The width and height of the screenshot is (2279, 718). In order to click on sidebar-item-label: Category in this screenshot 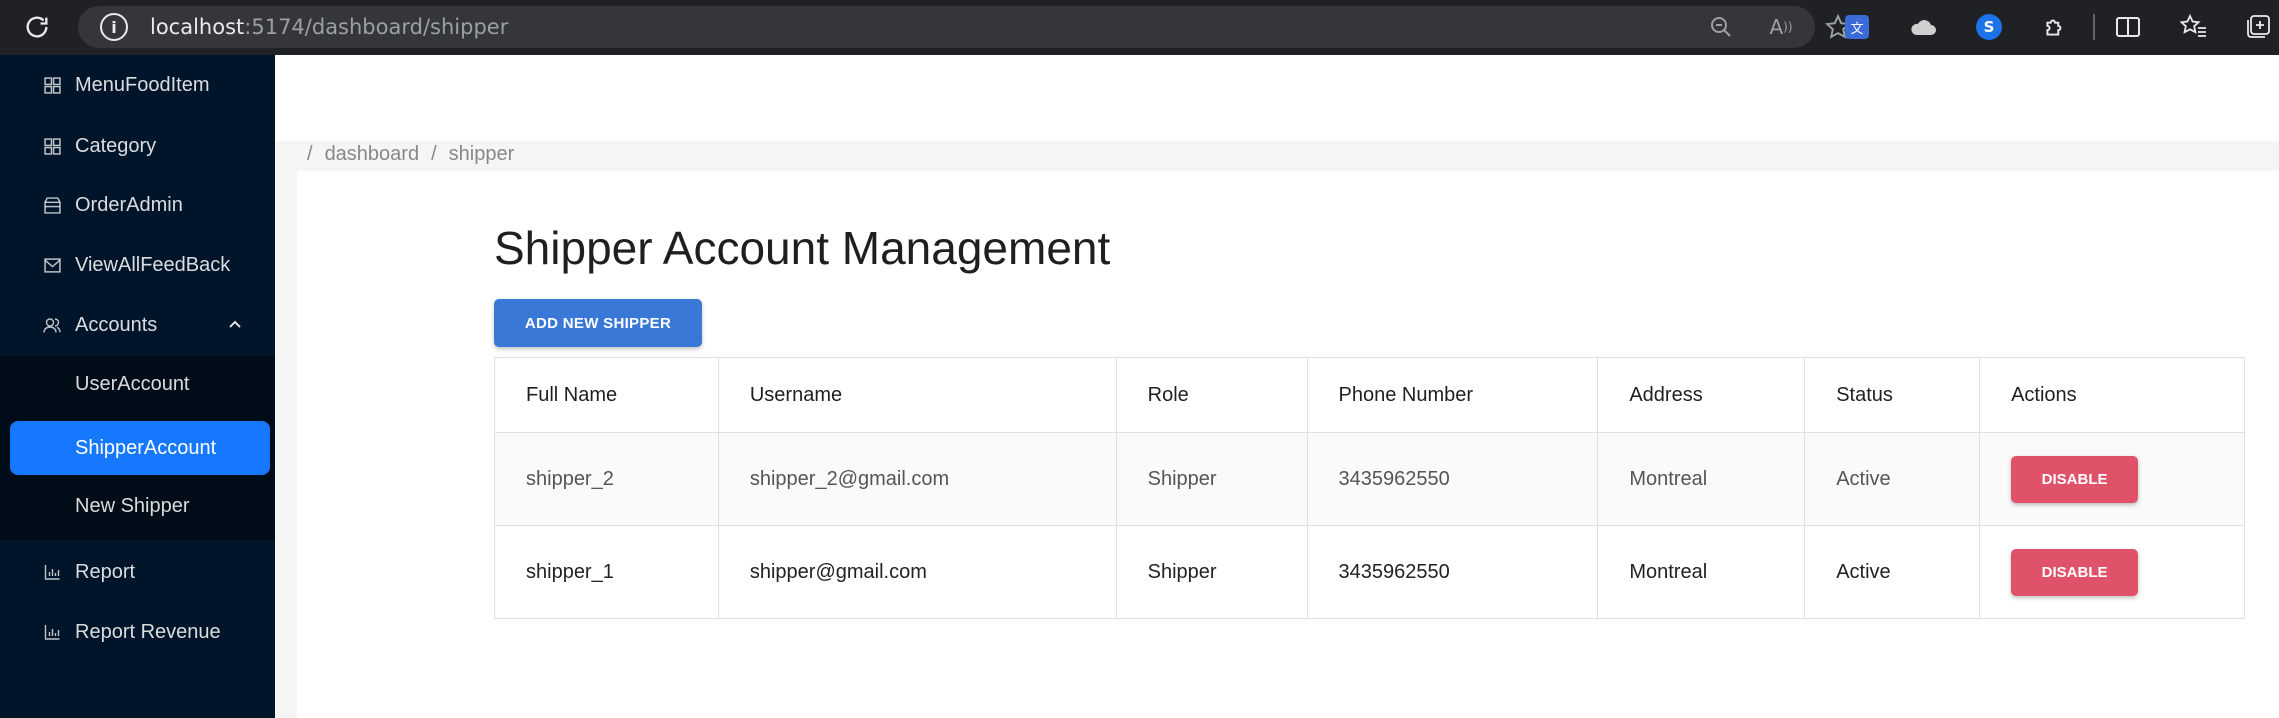, I will do `click(116, 145)`.